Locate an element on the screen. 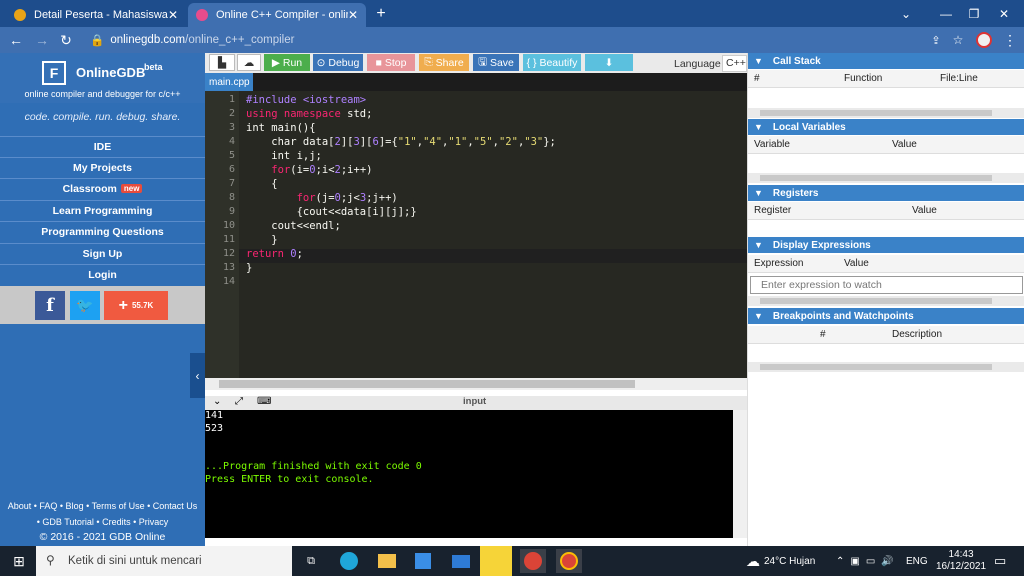 The width and height of the screenshot is (1024, 576). sidebar-item-ide: IDE is located at coordinates (102, 146).